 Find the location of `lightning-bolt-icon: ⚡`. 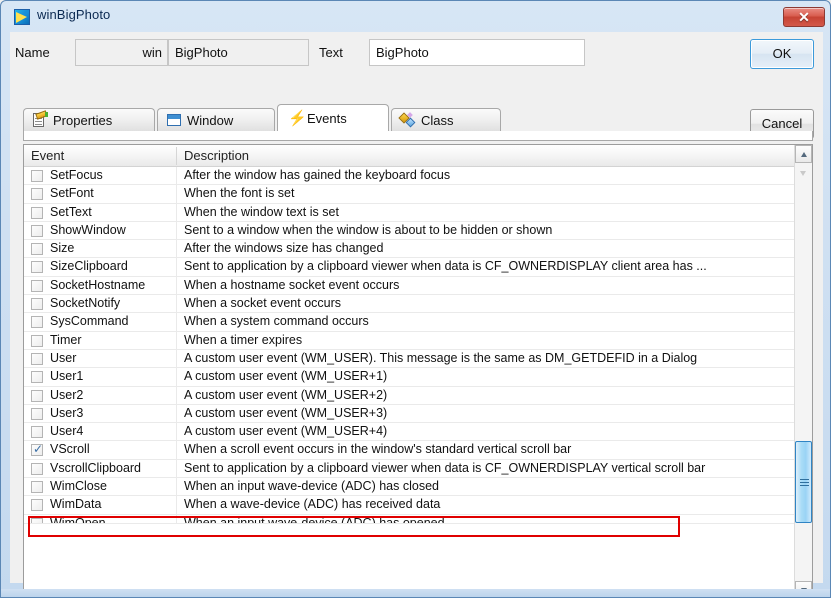

lightning-bolt-icon: ⚡ is located at coordinates (297, 118).